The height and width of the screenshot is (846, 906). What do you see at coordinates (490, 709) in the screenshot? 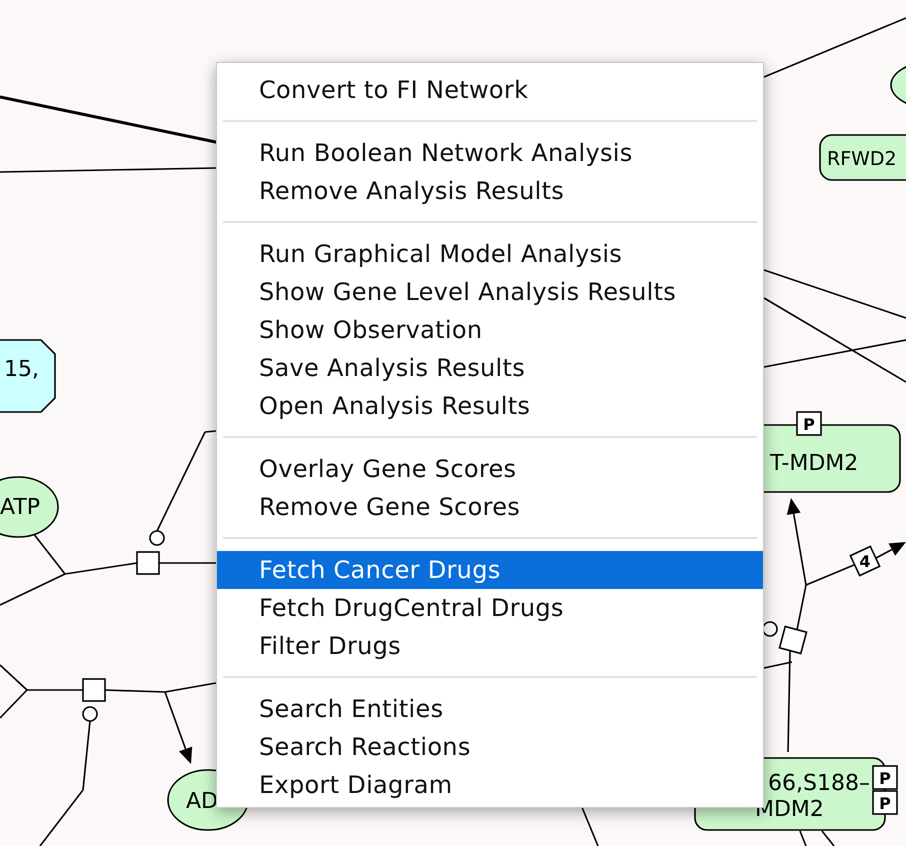
I see `menu-item: Search Entities` at bounding box center [490, 709].